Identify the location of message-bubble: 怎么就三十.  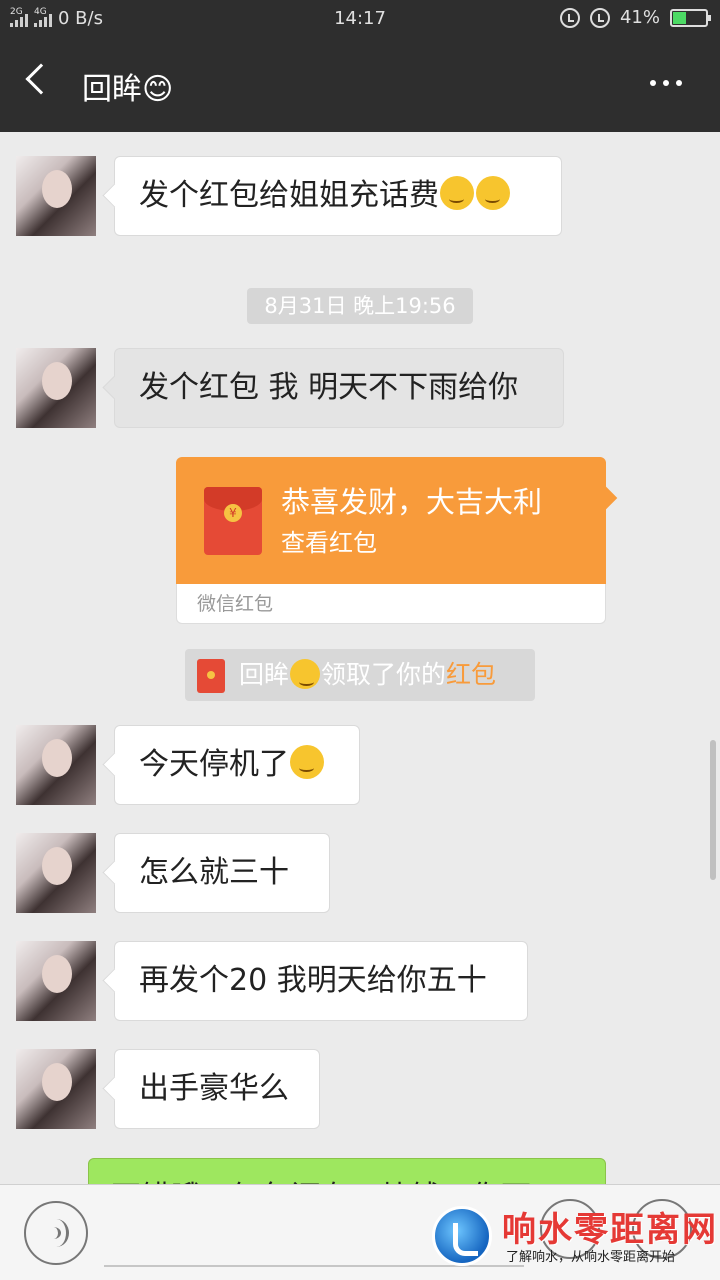
(222, 873).